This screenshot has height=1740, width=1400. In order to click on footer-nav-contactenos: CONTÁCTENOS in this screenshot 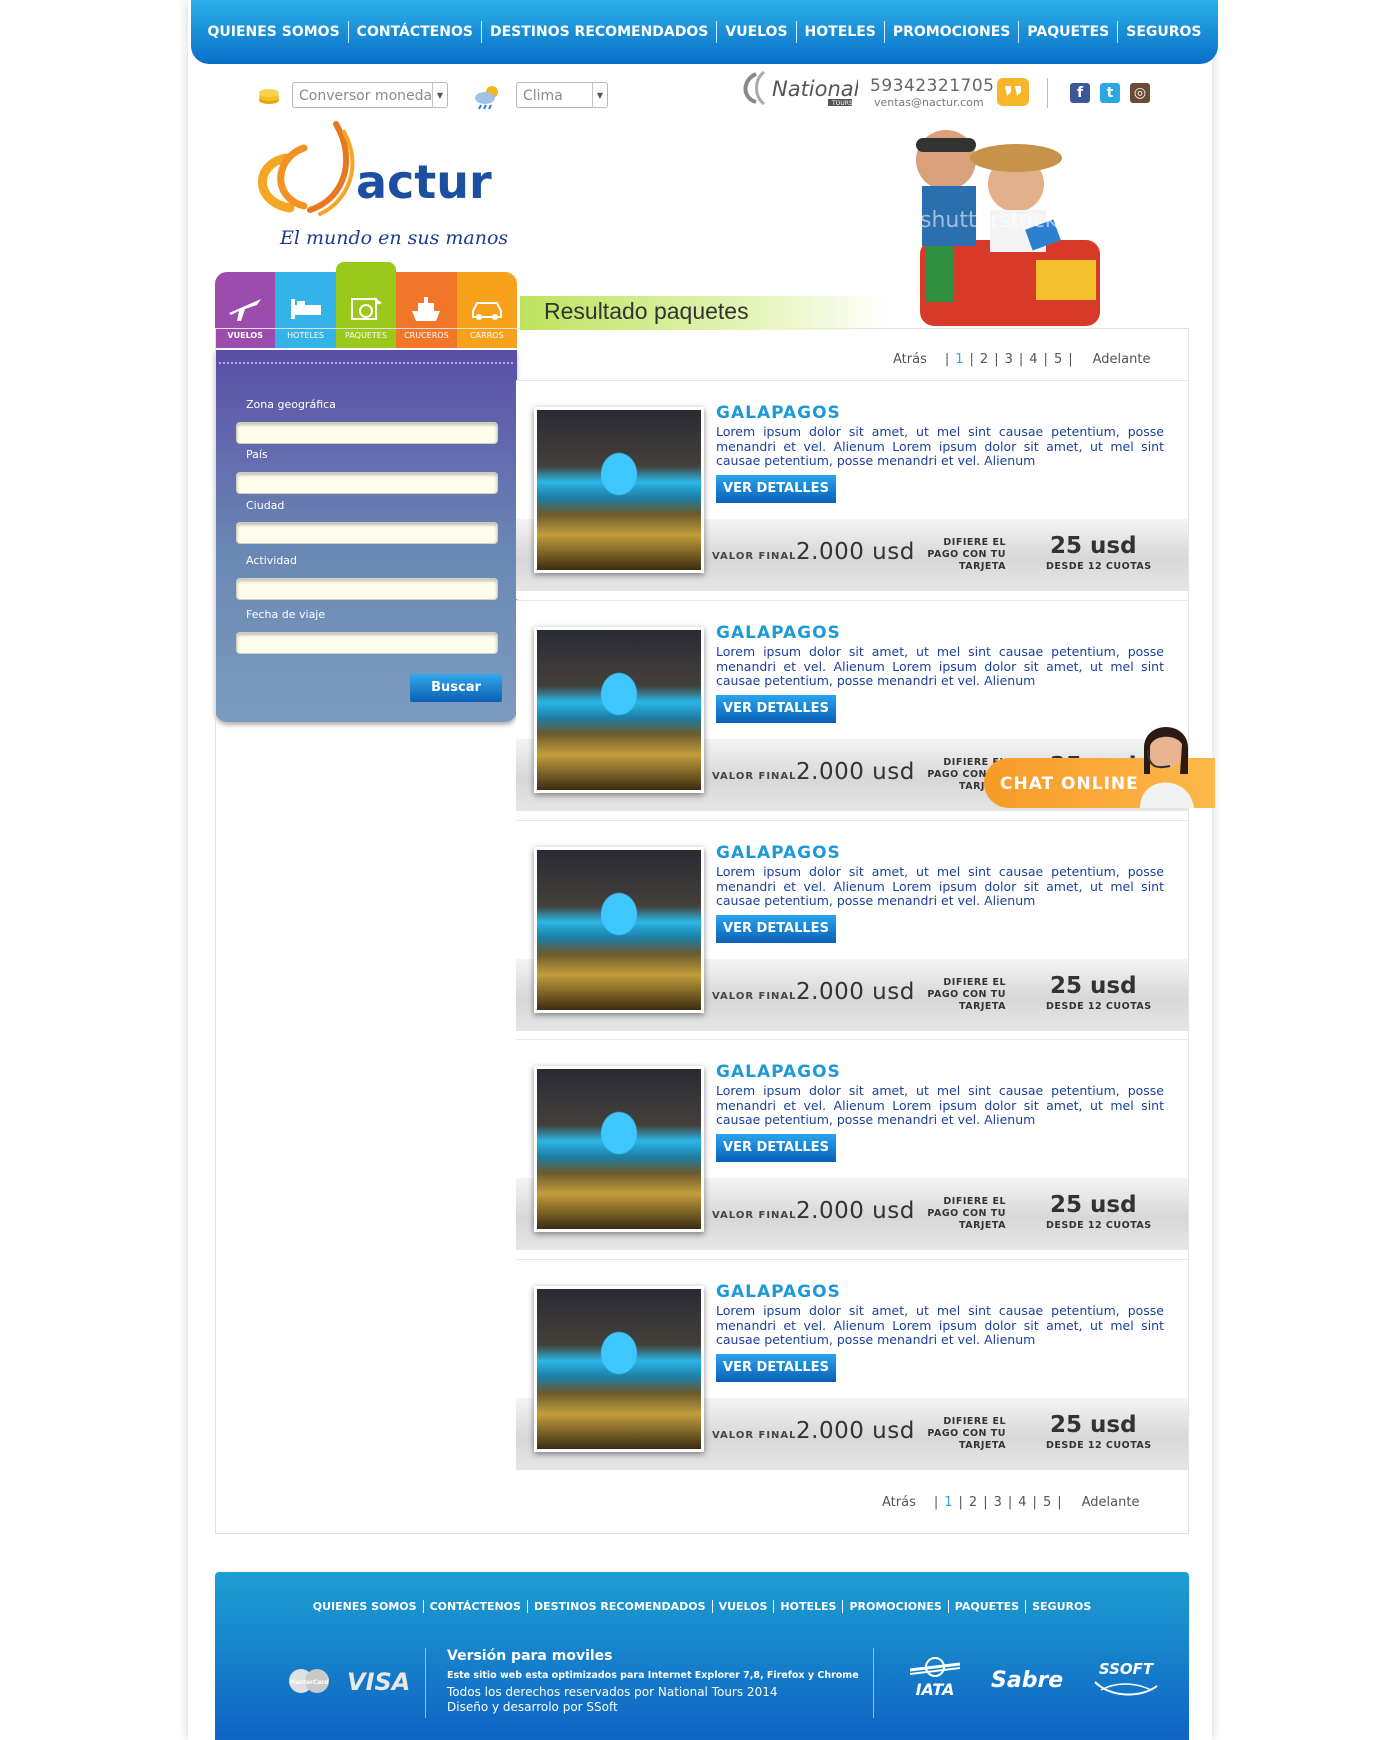, I will do `click(474, 1606)`.